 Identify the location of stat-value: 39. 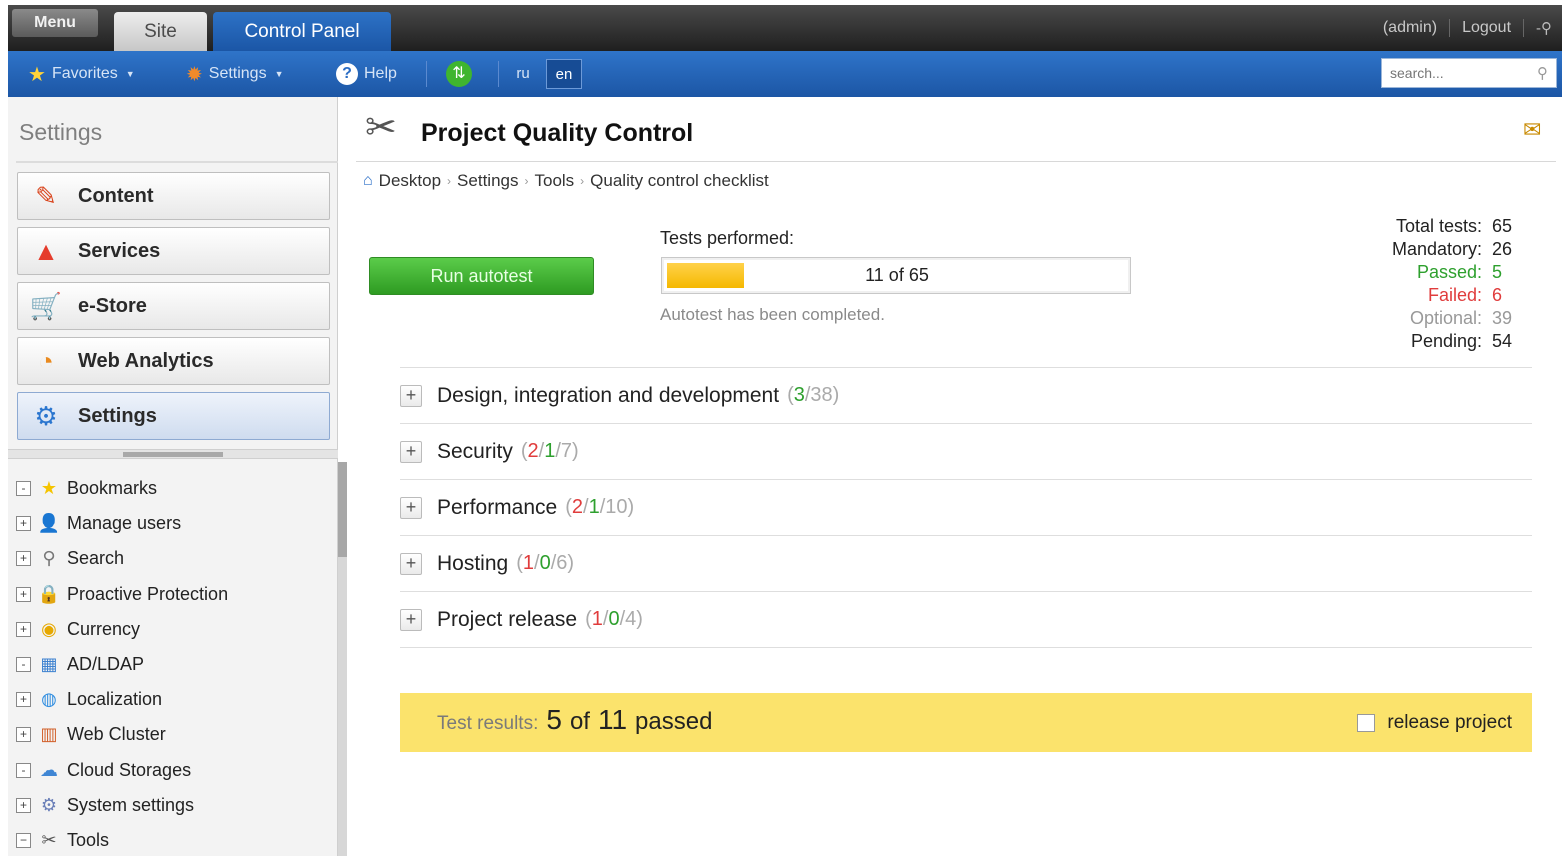
(1502, 318).